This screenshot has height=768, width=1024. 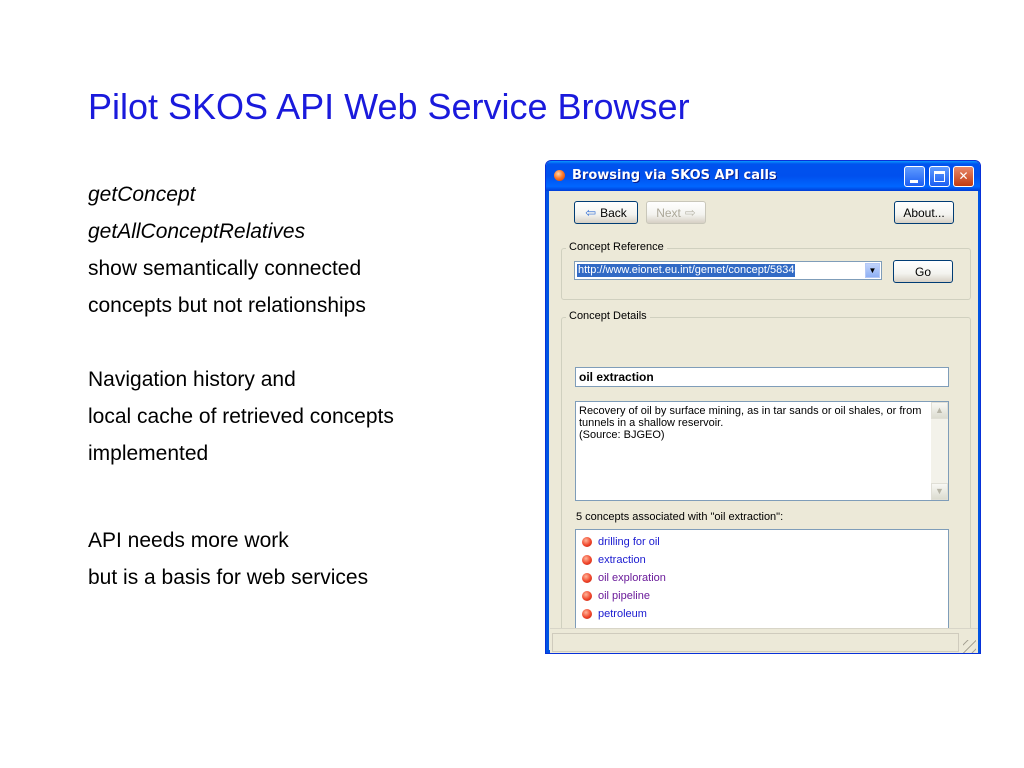 I want to click on chevron-down-icon: ▼, so click(x=872, y=270).